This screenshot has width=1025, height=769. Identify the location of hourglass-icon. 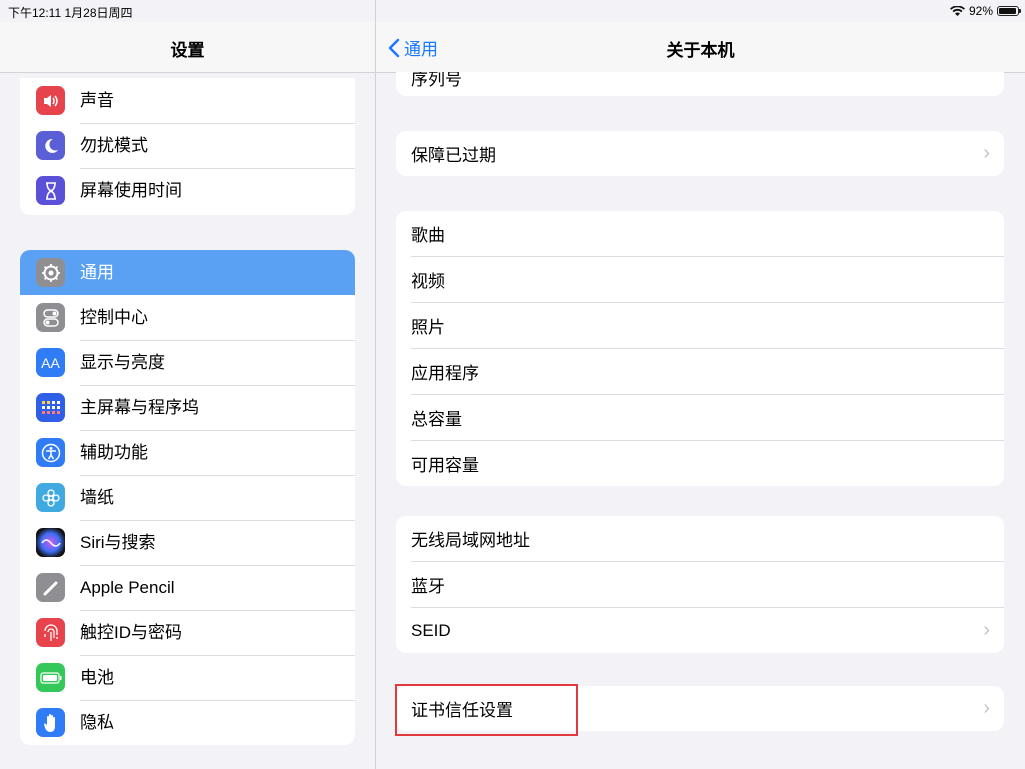
(50, 190).